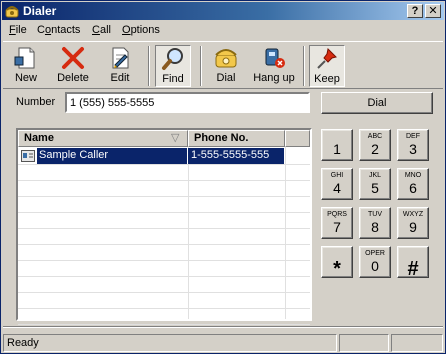  Describe the element at coordinates (375, 136) in the screenshot. I see `key-letters: ABC` at that location.